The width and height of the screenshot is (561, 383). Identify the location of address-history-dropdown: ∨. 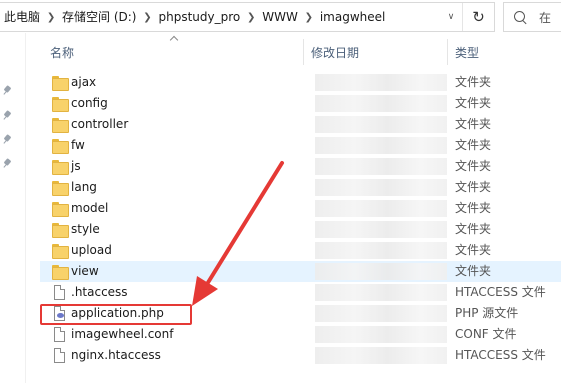
(451, 17).